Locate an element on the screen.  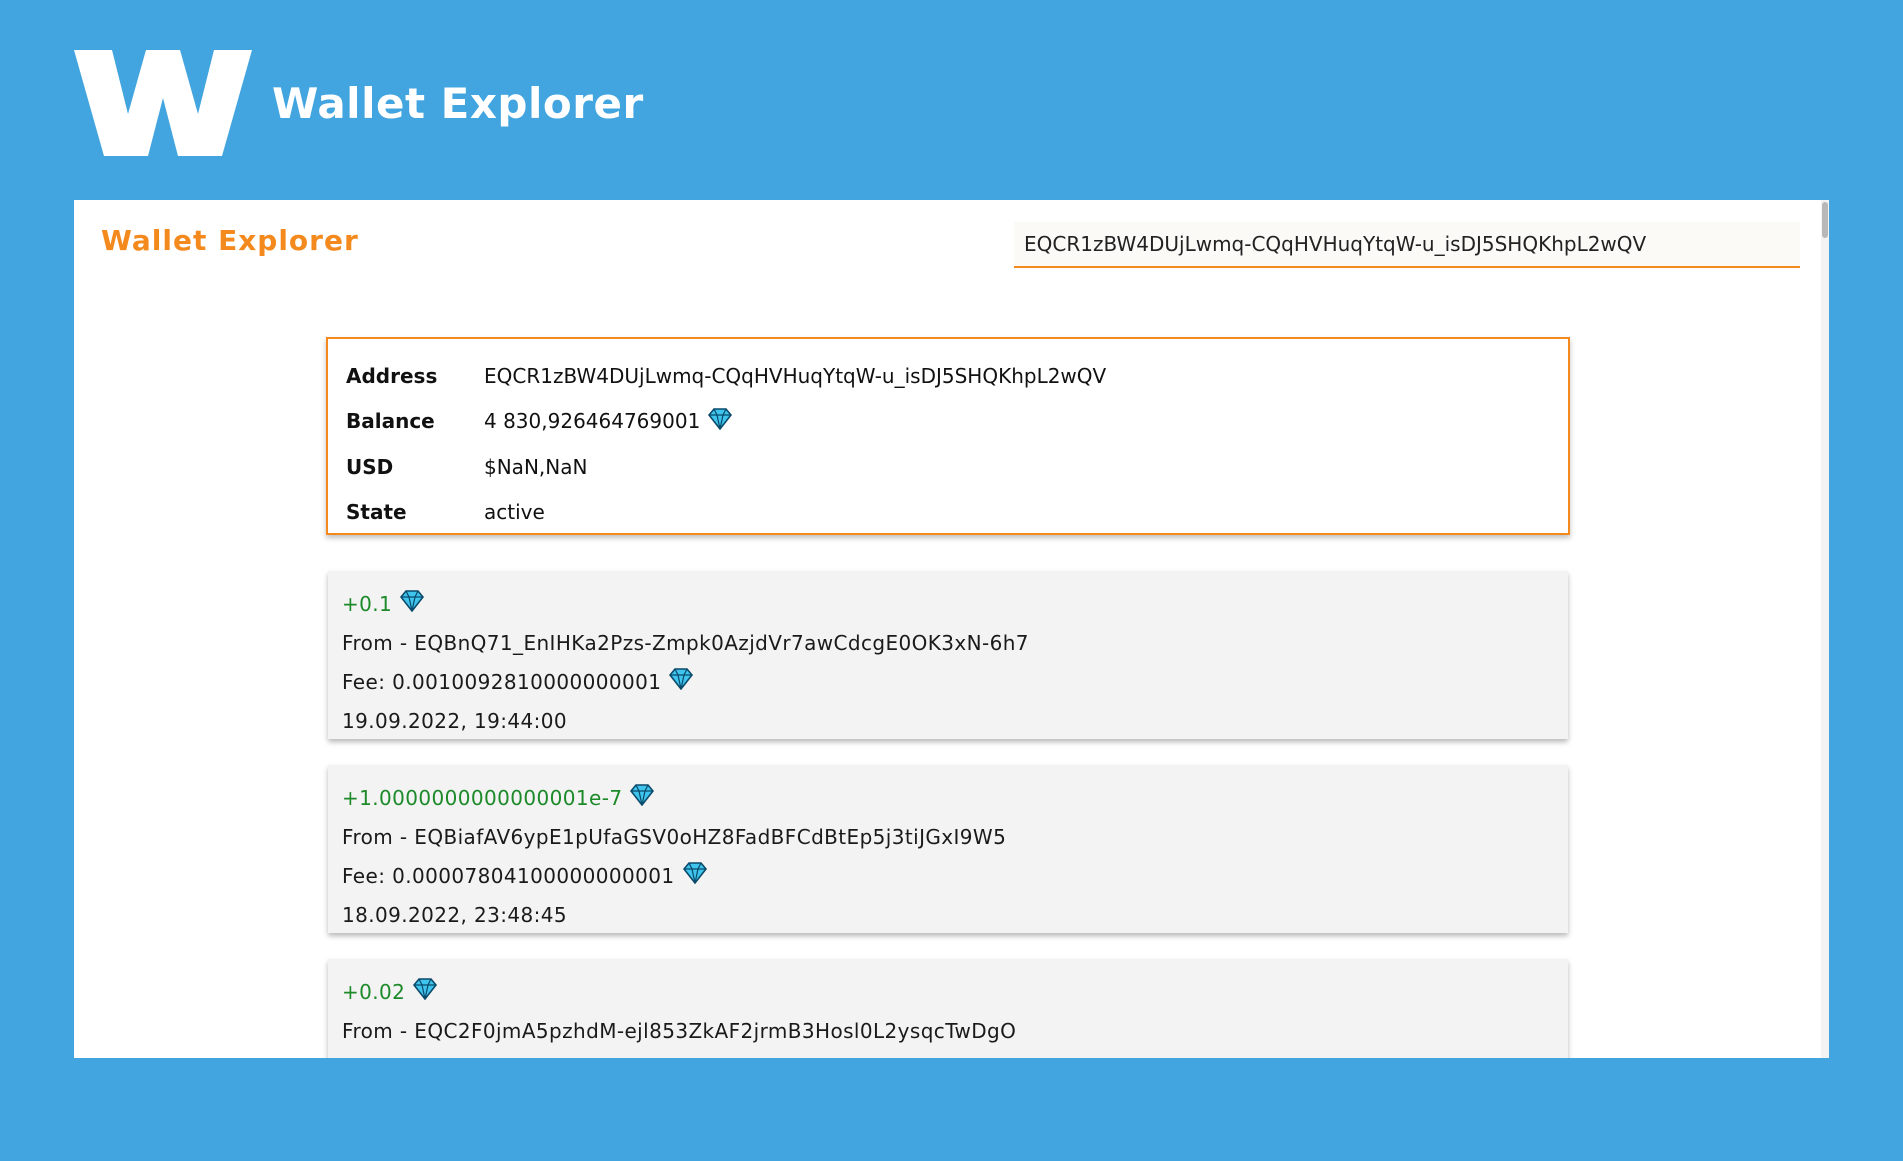
address-search-input is located at coordinates (1407, 245).